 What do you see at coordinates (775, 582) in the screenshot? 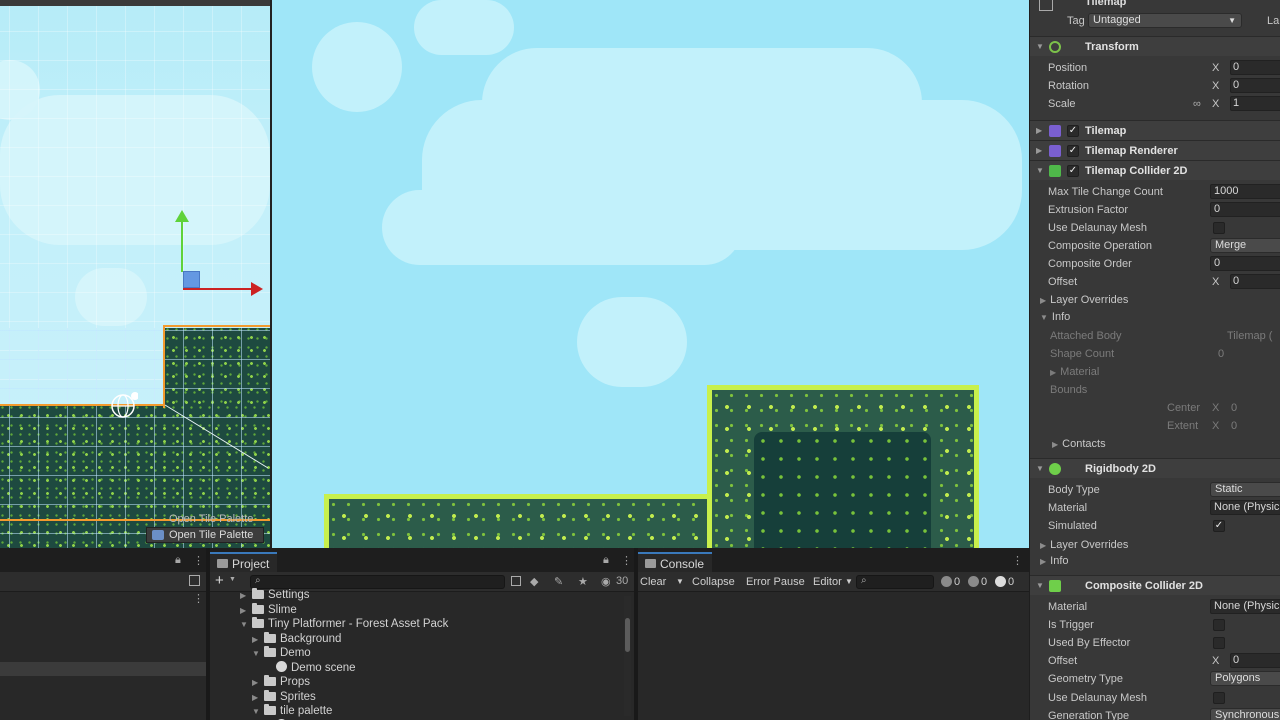
I see `error-pause-button: Error Pause` at bounding box center [775, 582].